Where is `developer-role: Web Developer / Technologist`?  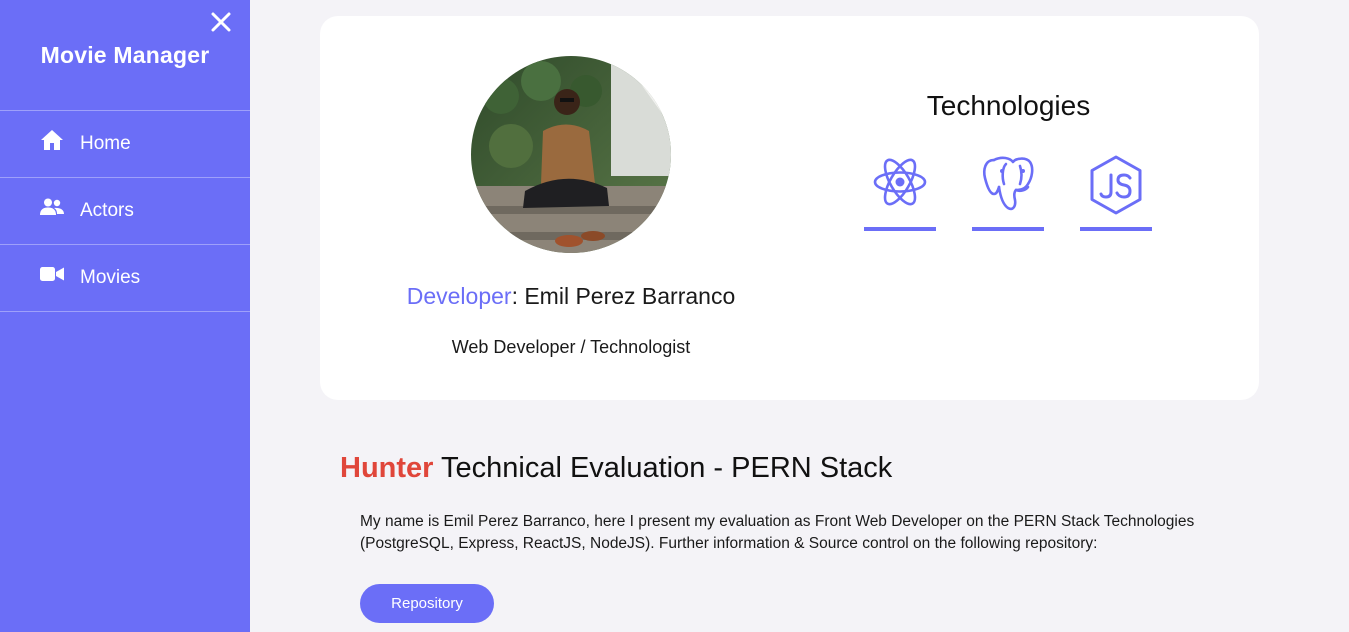 developer-role: Web Developer / Technologist is located at coordinates (571, 347).